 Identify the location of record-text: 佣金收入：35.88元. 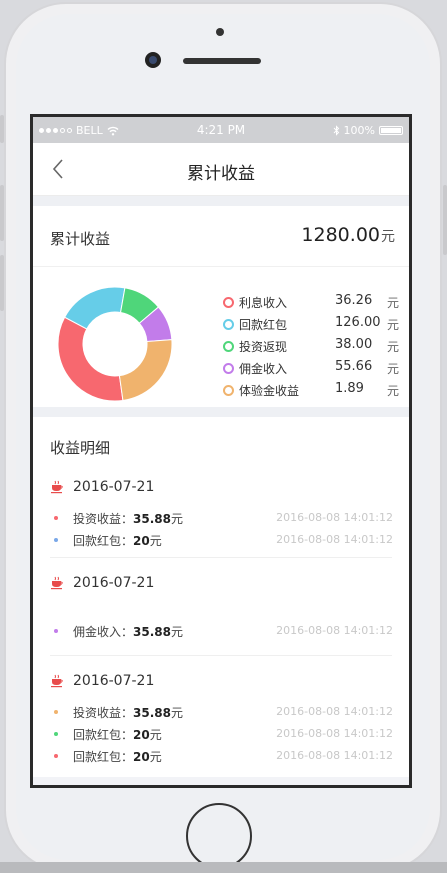
(128, 631).